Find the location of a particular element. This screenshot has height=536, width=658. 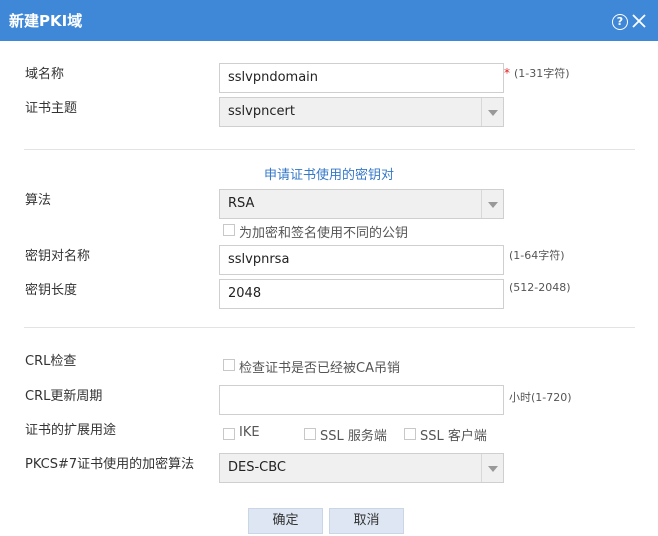

domain-name-hint-text: (1-31字符) is located at coordinates (542, 73).